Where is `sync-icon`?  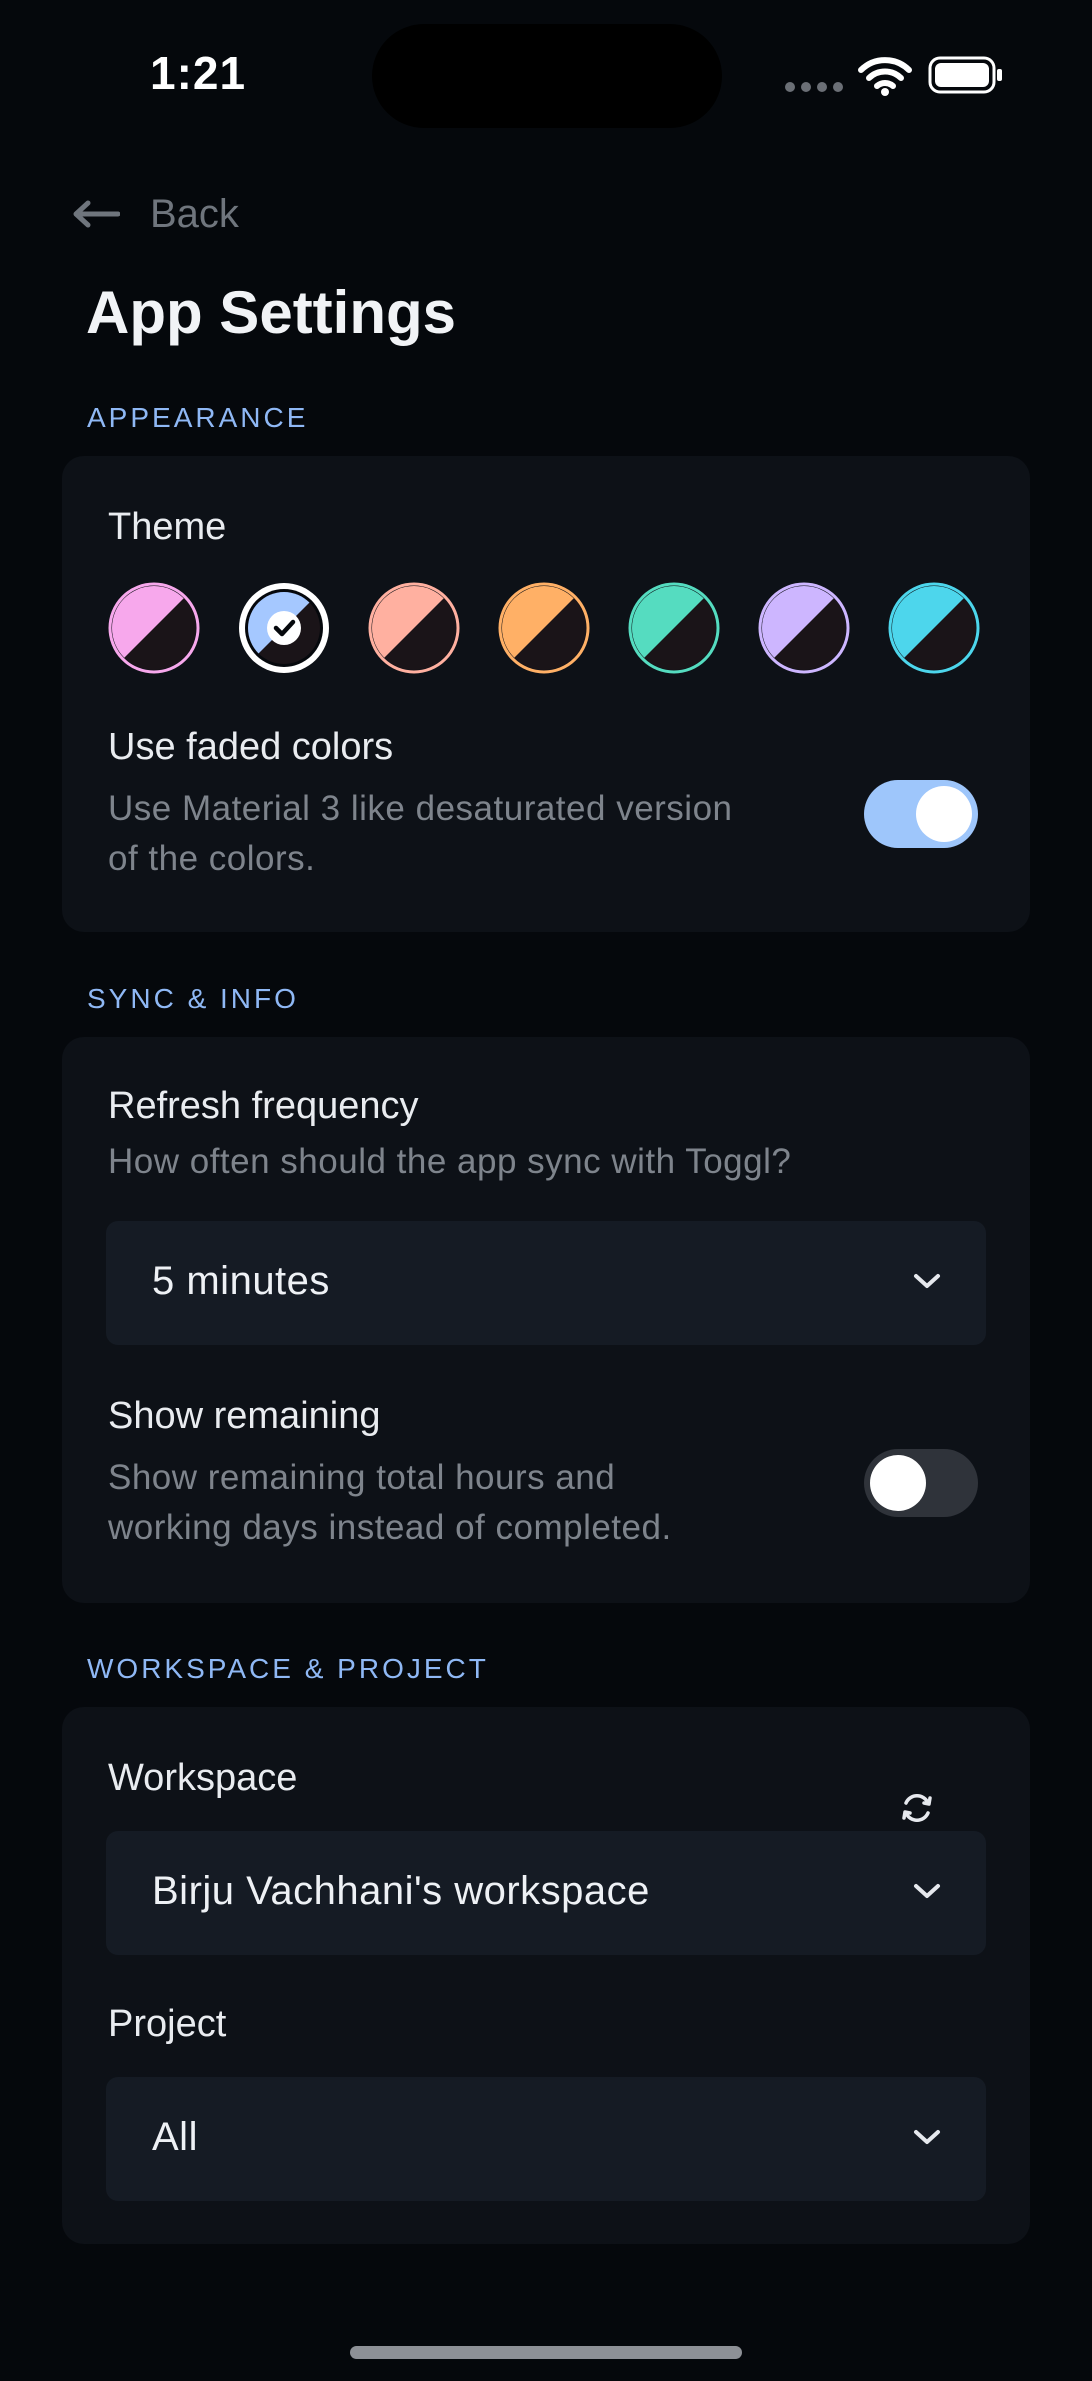 sync-icon is located at coordinates (917, 1808).